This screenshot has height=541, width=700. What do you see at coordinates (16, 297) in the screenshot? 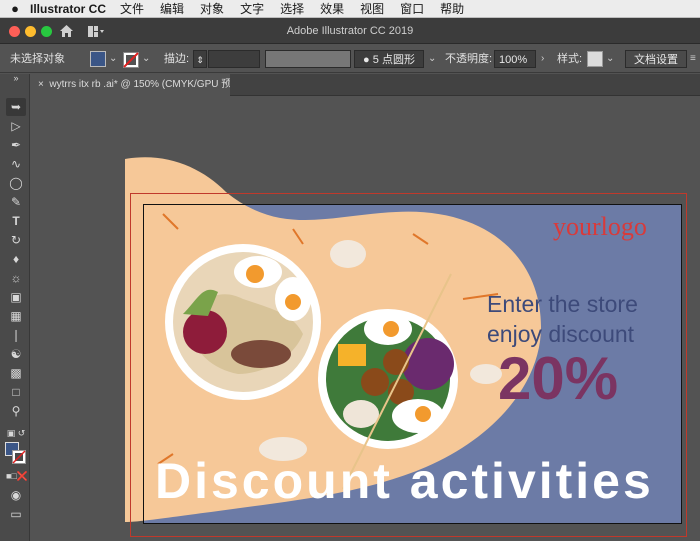
I see `gradient-tool-icon: ▣` at bounding box center [16, 297].